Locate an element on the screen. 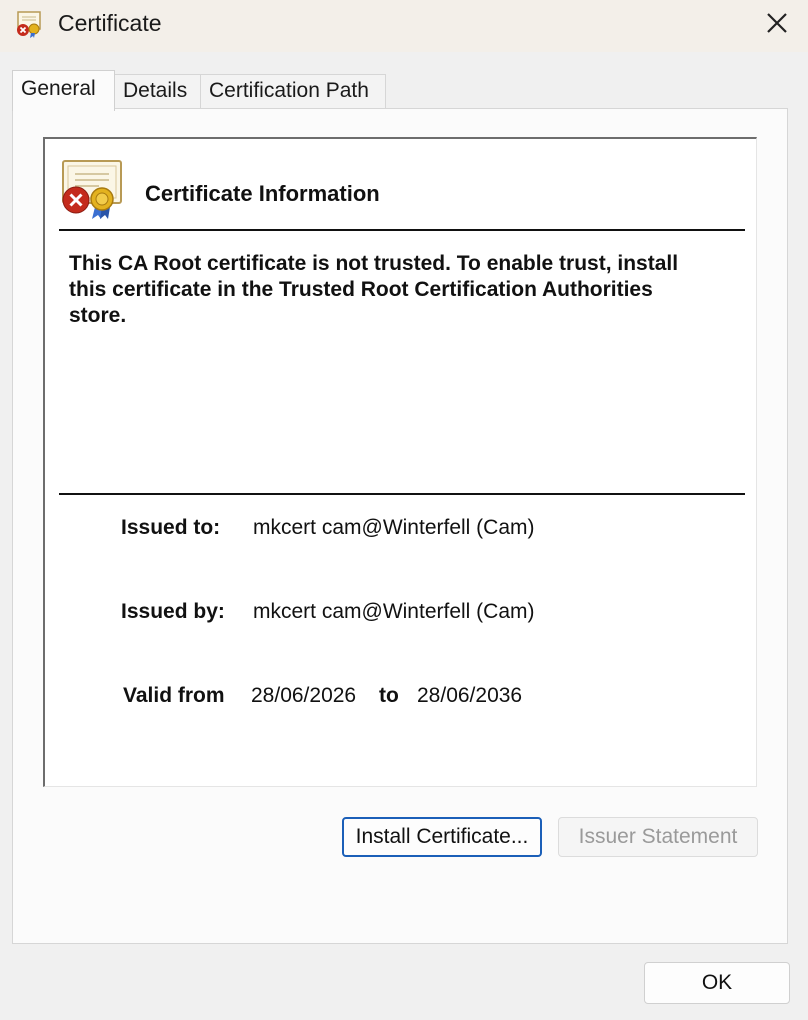 This screenshot has height=1020, width=808. close-icon is located at coordinates (777, 23).